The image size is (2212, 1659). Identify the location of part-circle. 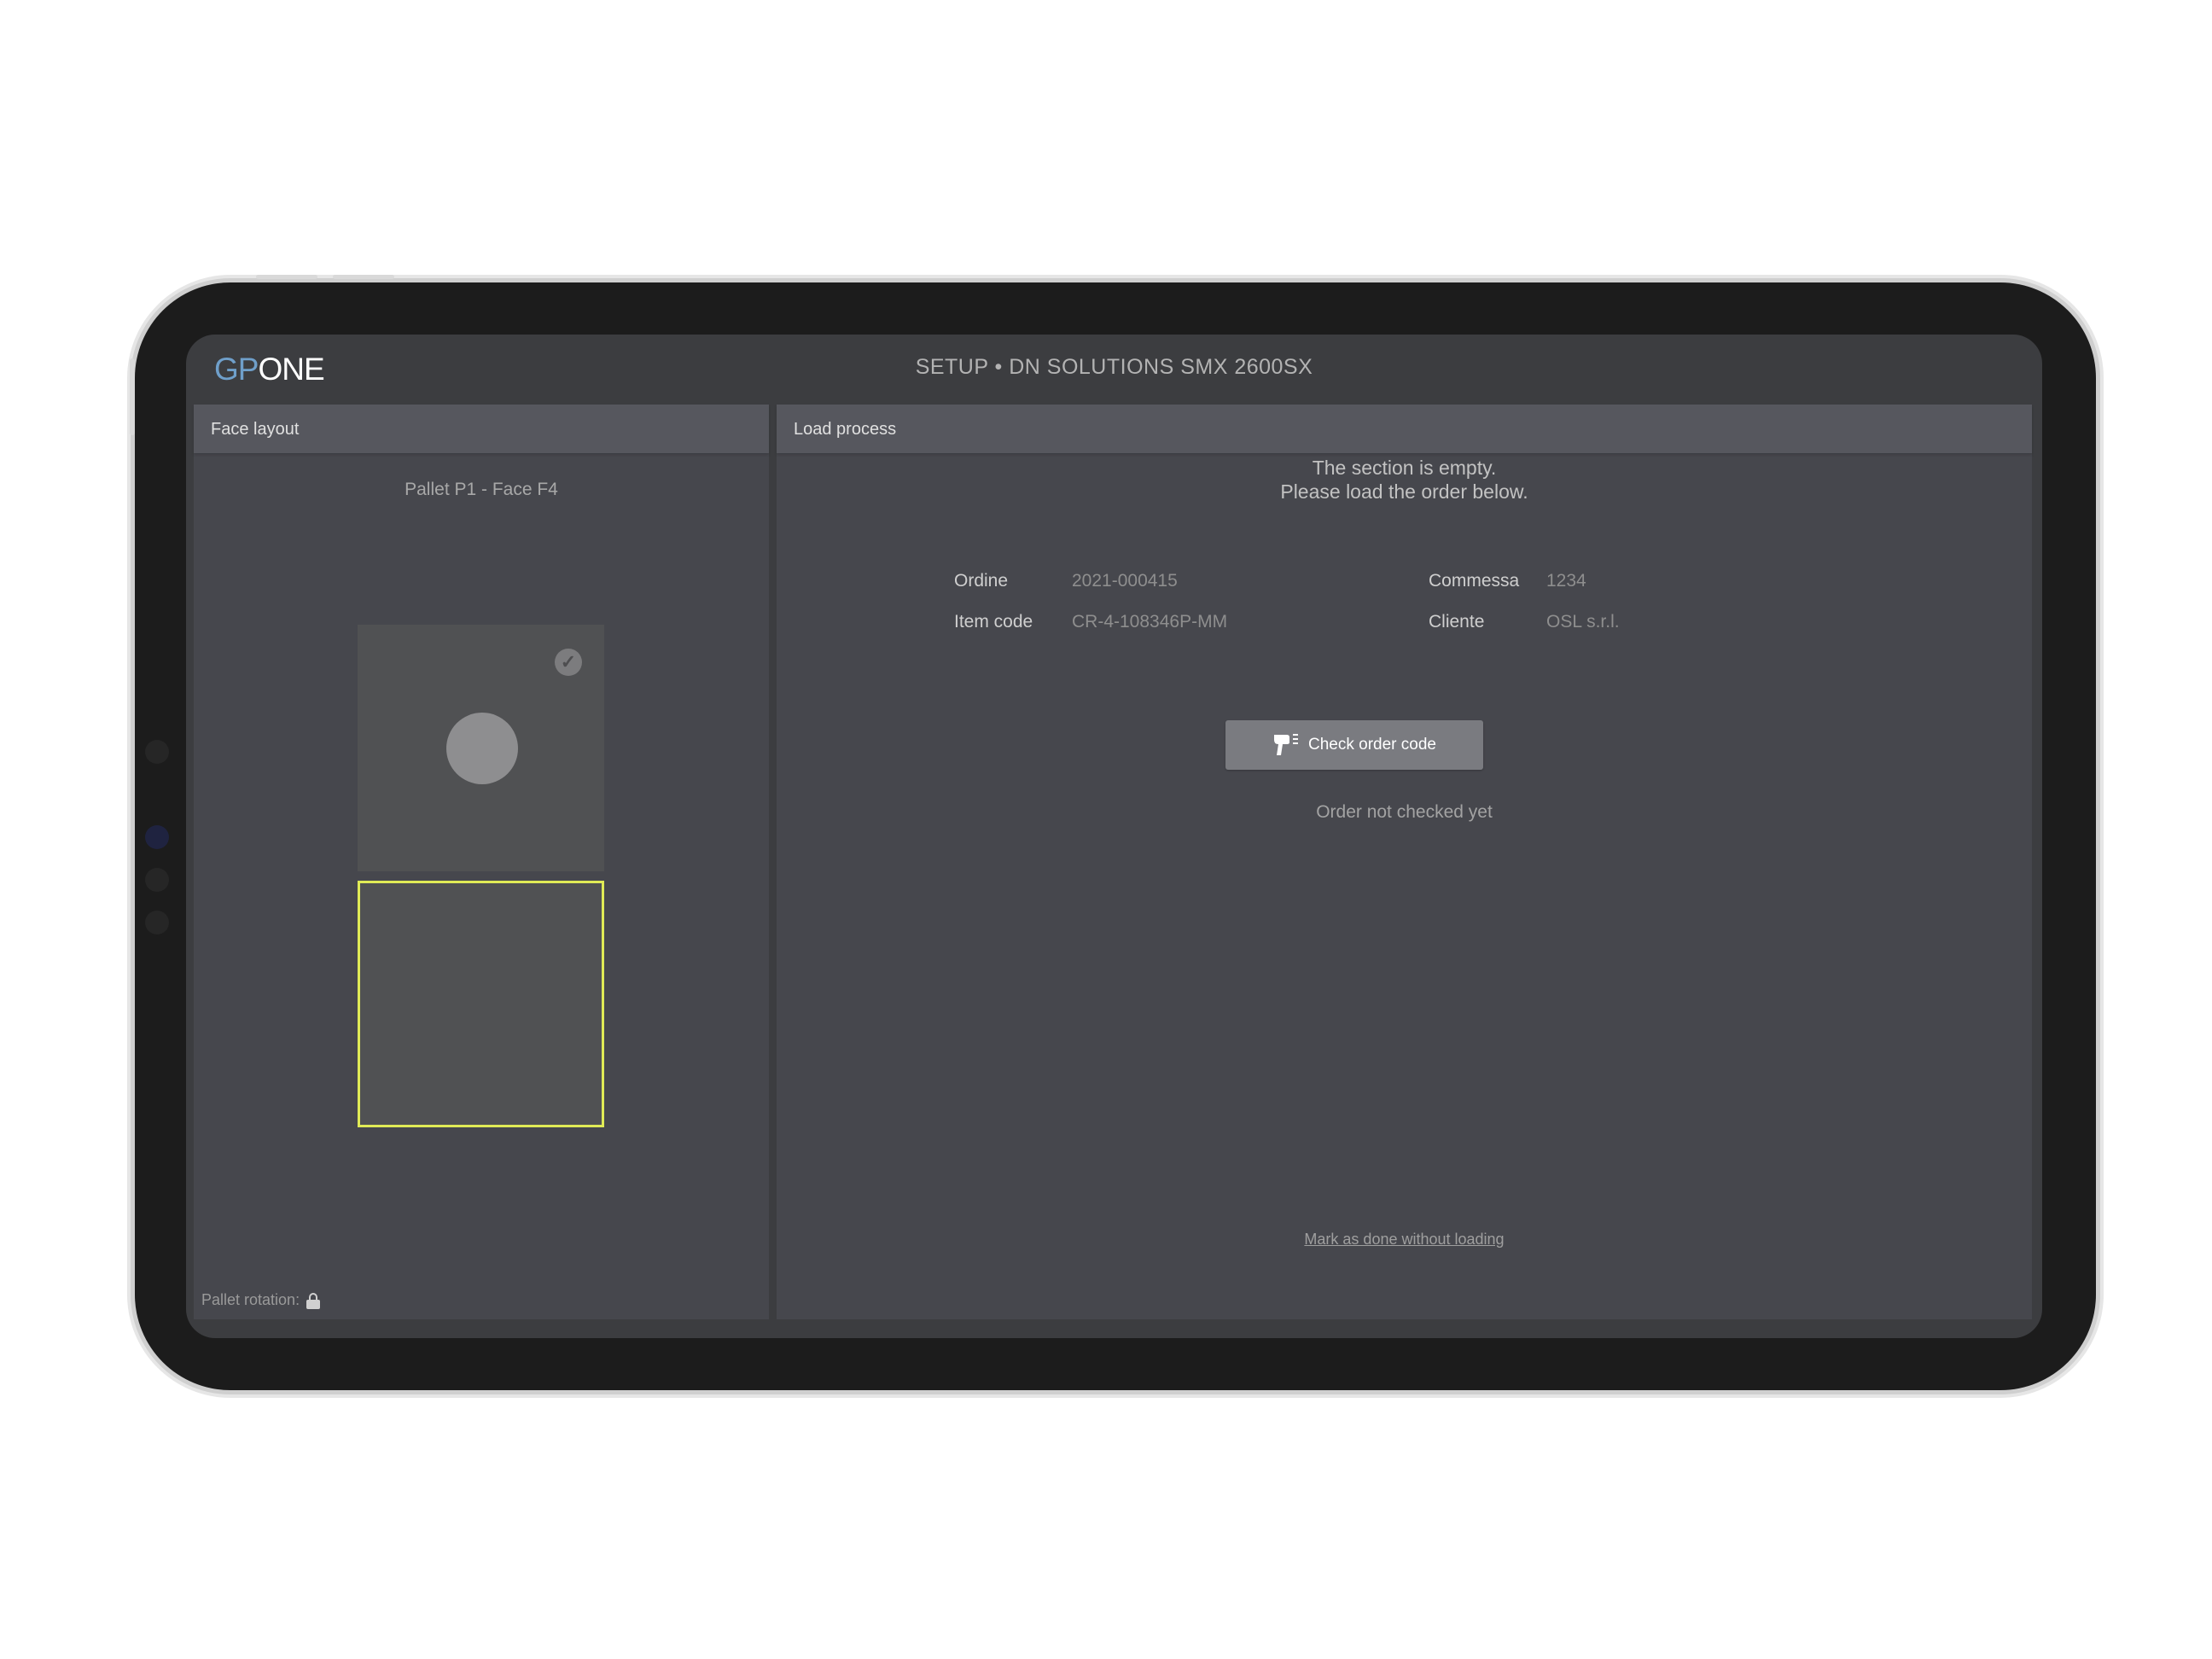
(482, 748).